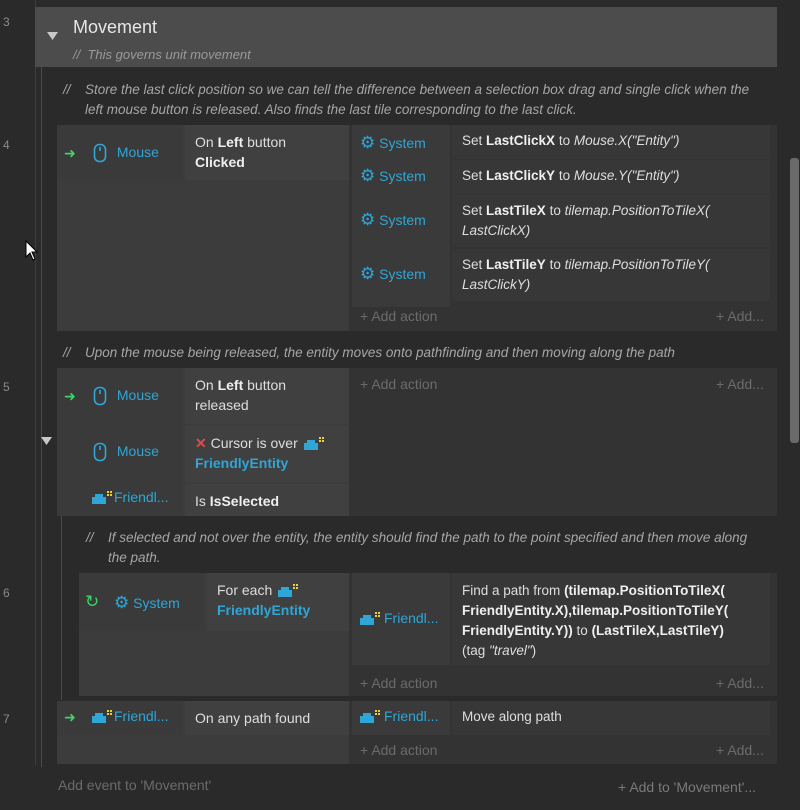 Image resolution: width=800 pixels, height=810 pixels. Describe the element at coordinates (134, 785) in the screenshot. I see `add-event-button: Add event to 'Movement'` at that location.